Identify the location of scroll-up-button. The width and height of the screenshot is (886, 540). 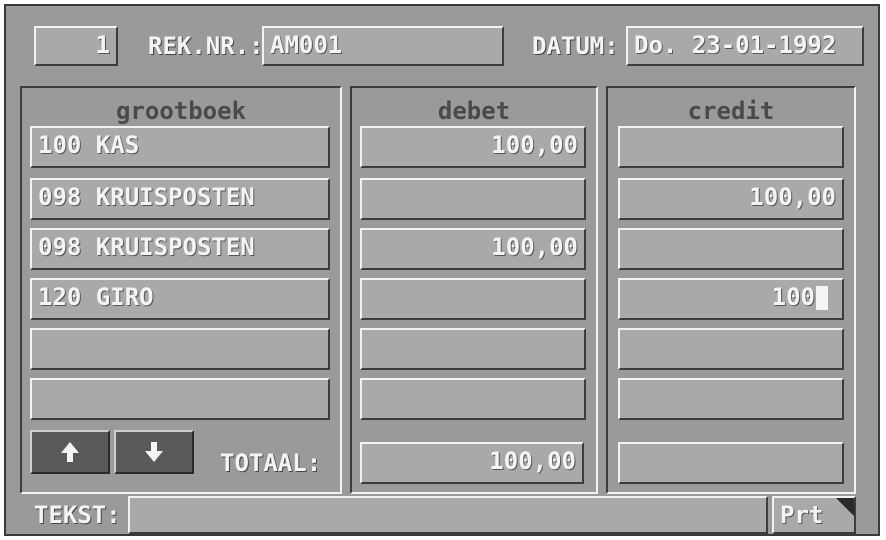
(70, 452).